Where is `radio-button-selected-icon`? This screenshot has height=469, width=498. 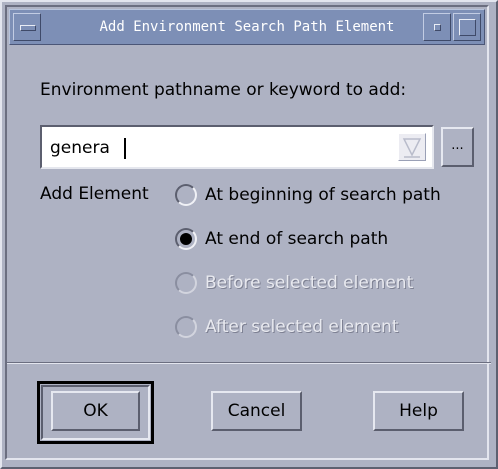 radio-button-selected-icon is located at coordinates (186, 239).